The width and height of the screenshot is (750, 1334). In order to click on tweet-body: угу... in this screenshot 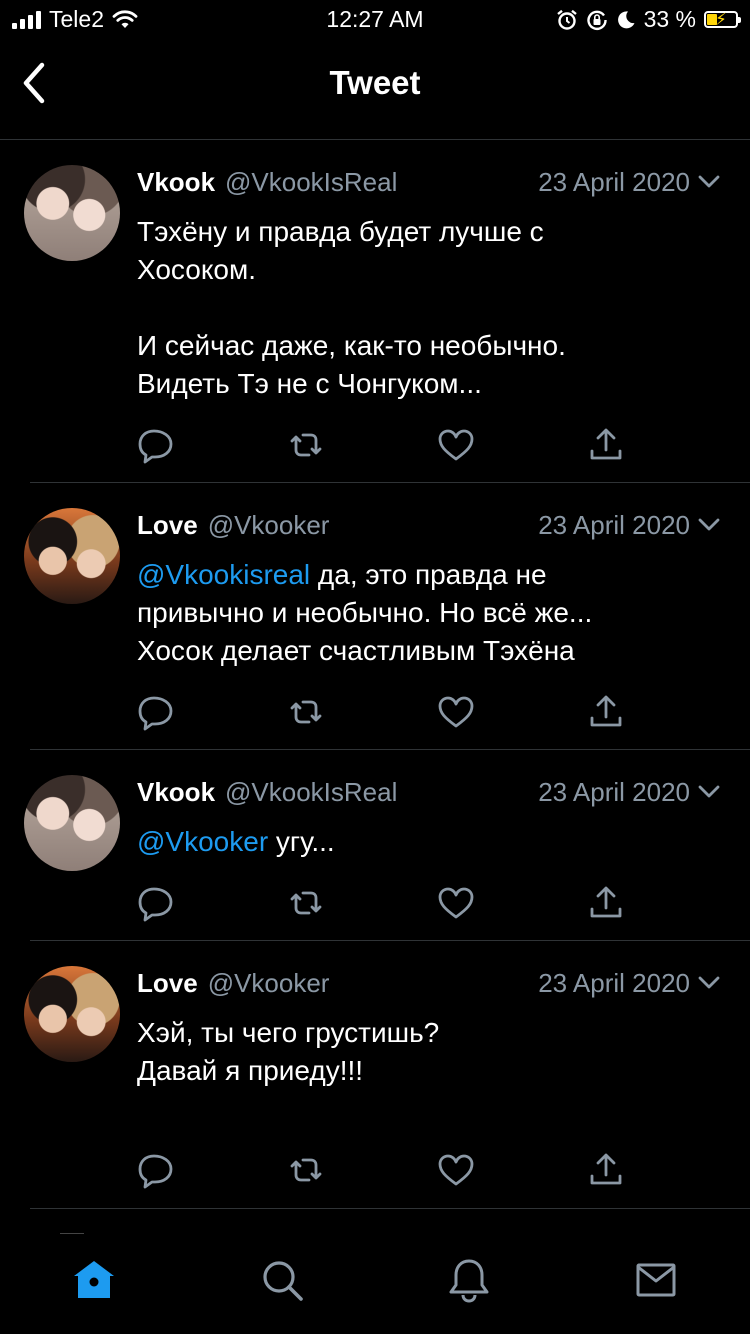, I will do `click(301, 841)`.